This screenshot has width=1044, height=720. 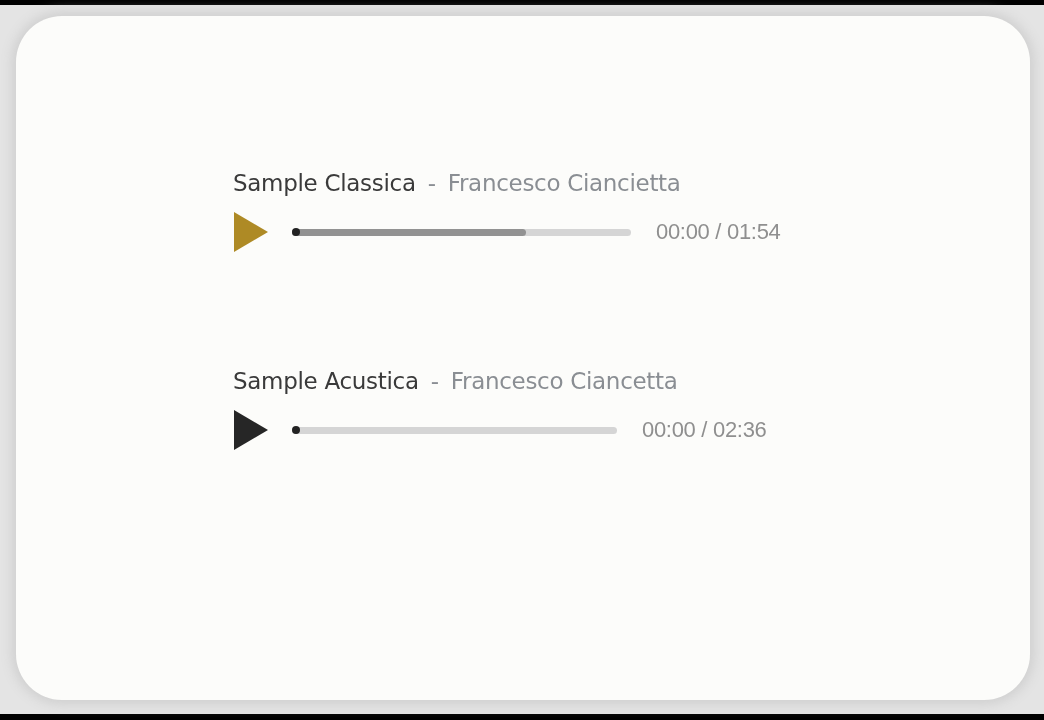 I want to click on time-display: 00:00 / 02:36, so click(x=704, y=430).